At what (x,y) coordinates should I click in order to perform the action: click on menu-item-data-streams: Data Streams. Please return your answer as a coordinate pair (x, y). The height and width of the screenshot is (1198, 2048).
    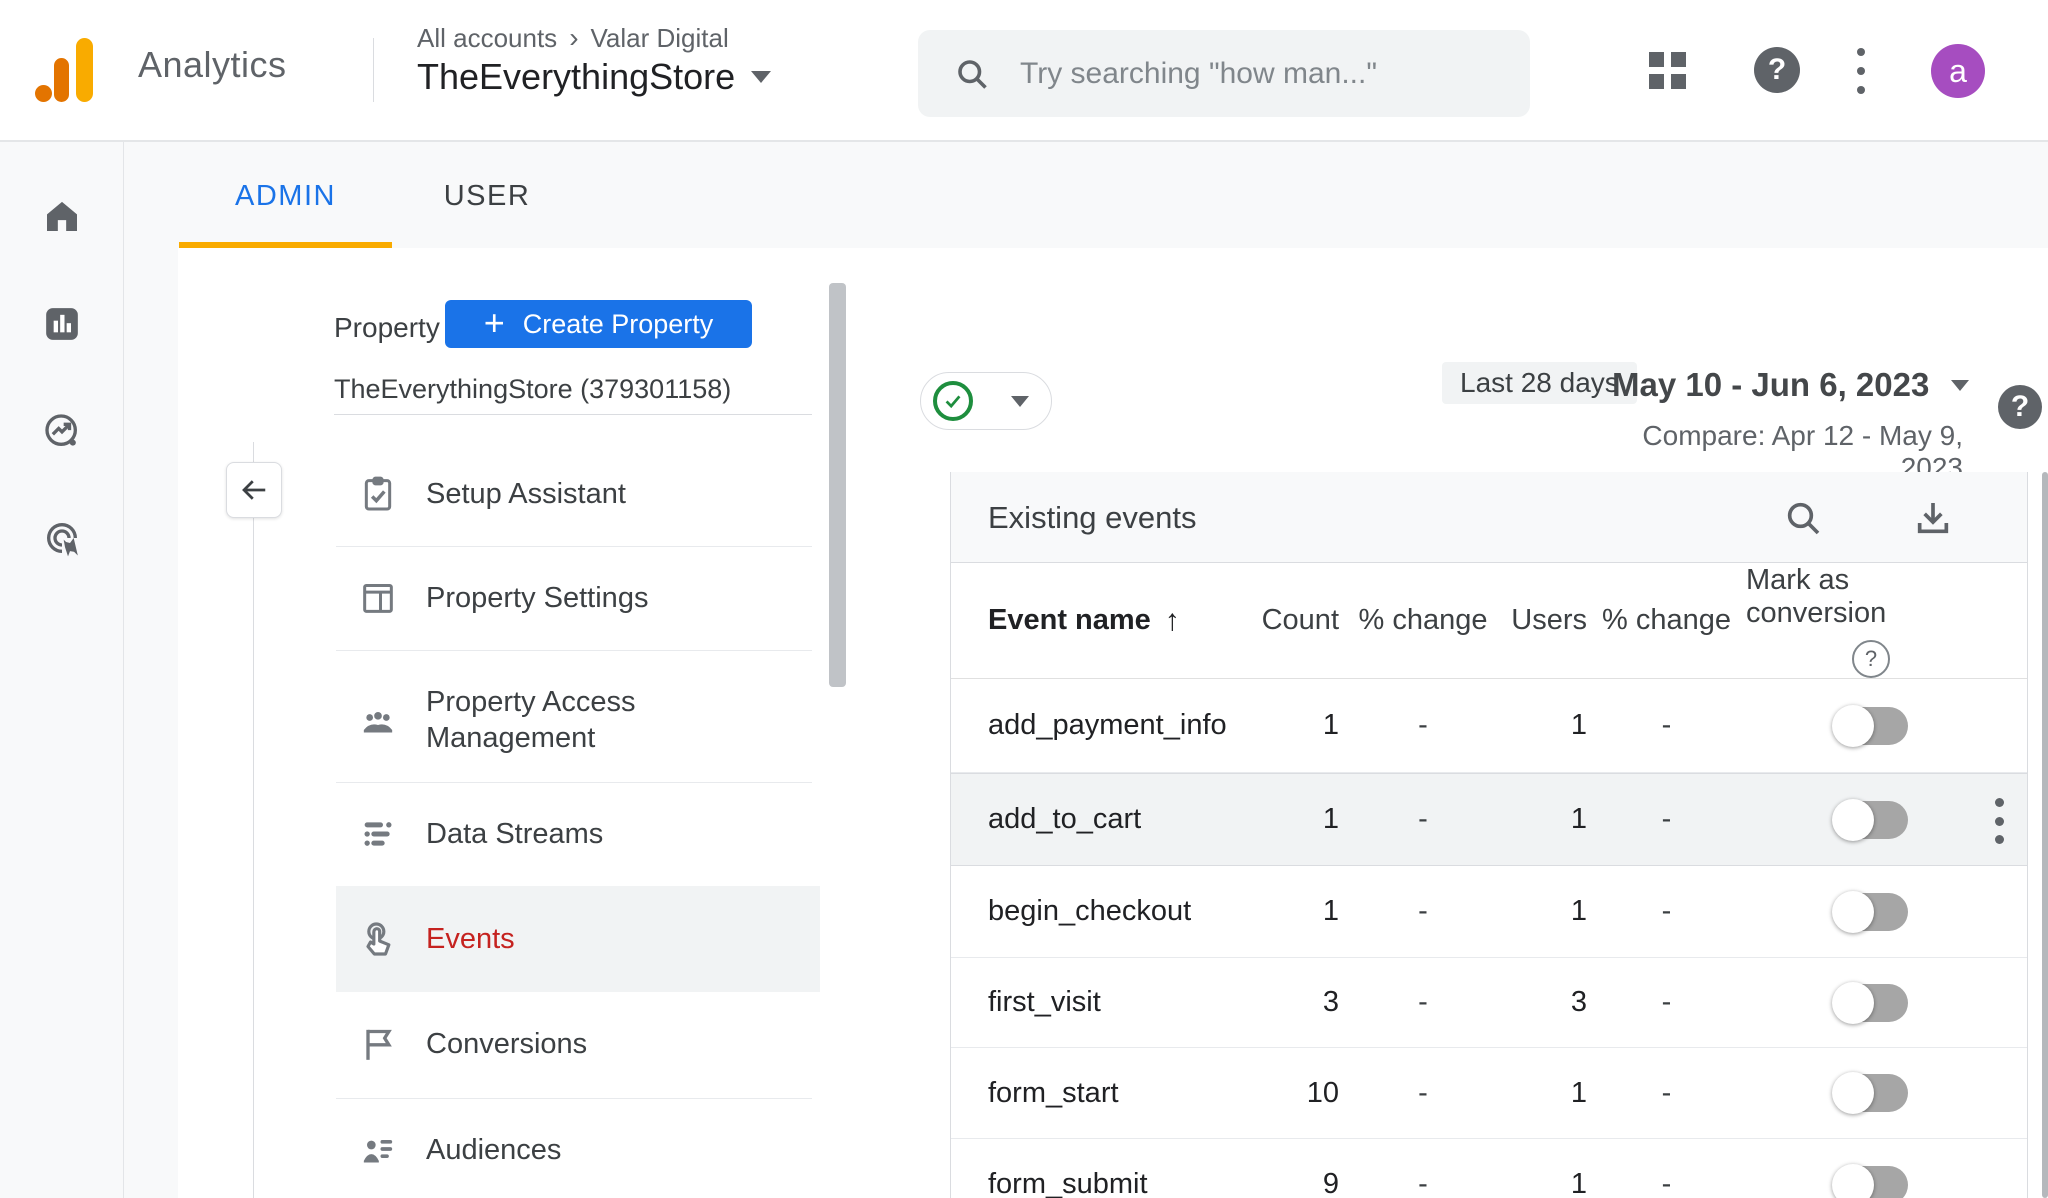
    Looking at the image, I should click on (480, 834).